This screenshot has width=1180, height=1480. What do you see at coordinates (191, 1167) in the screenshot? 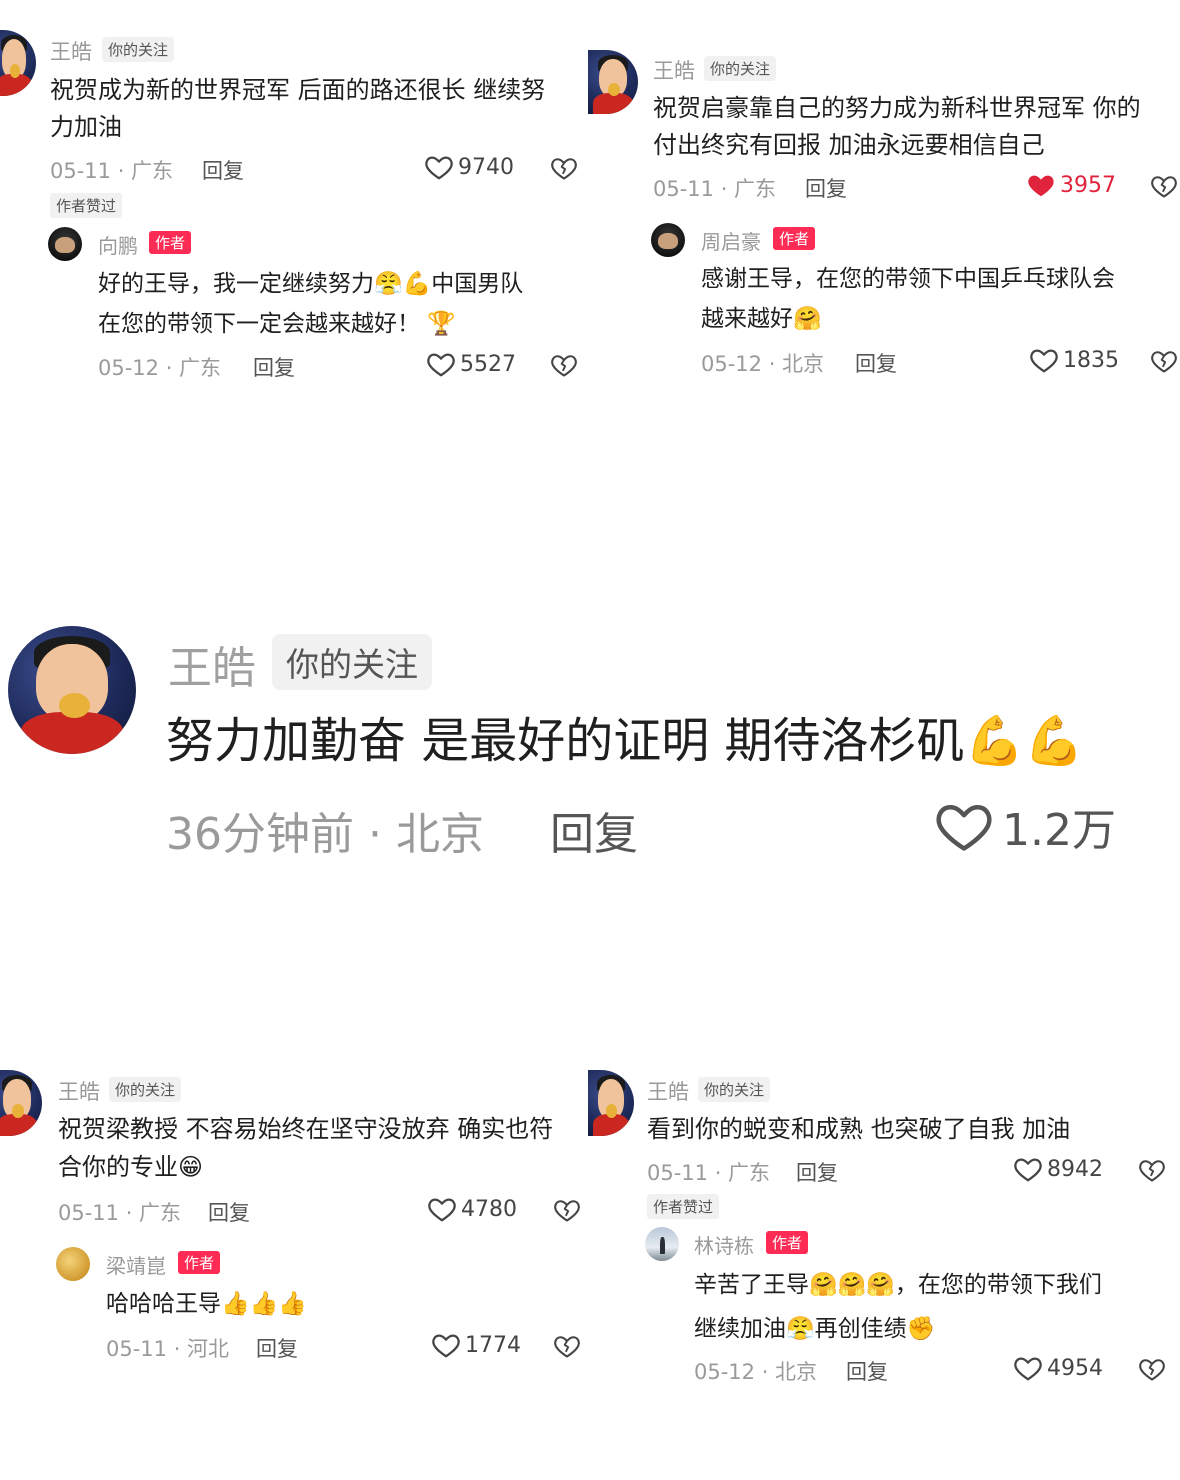
I see `grinning-icon: 😁` at bounding box center [191, 1167].